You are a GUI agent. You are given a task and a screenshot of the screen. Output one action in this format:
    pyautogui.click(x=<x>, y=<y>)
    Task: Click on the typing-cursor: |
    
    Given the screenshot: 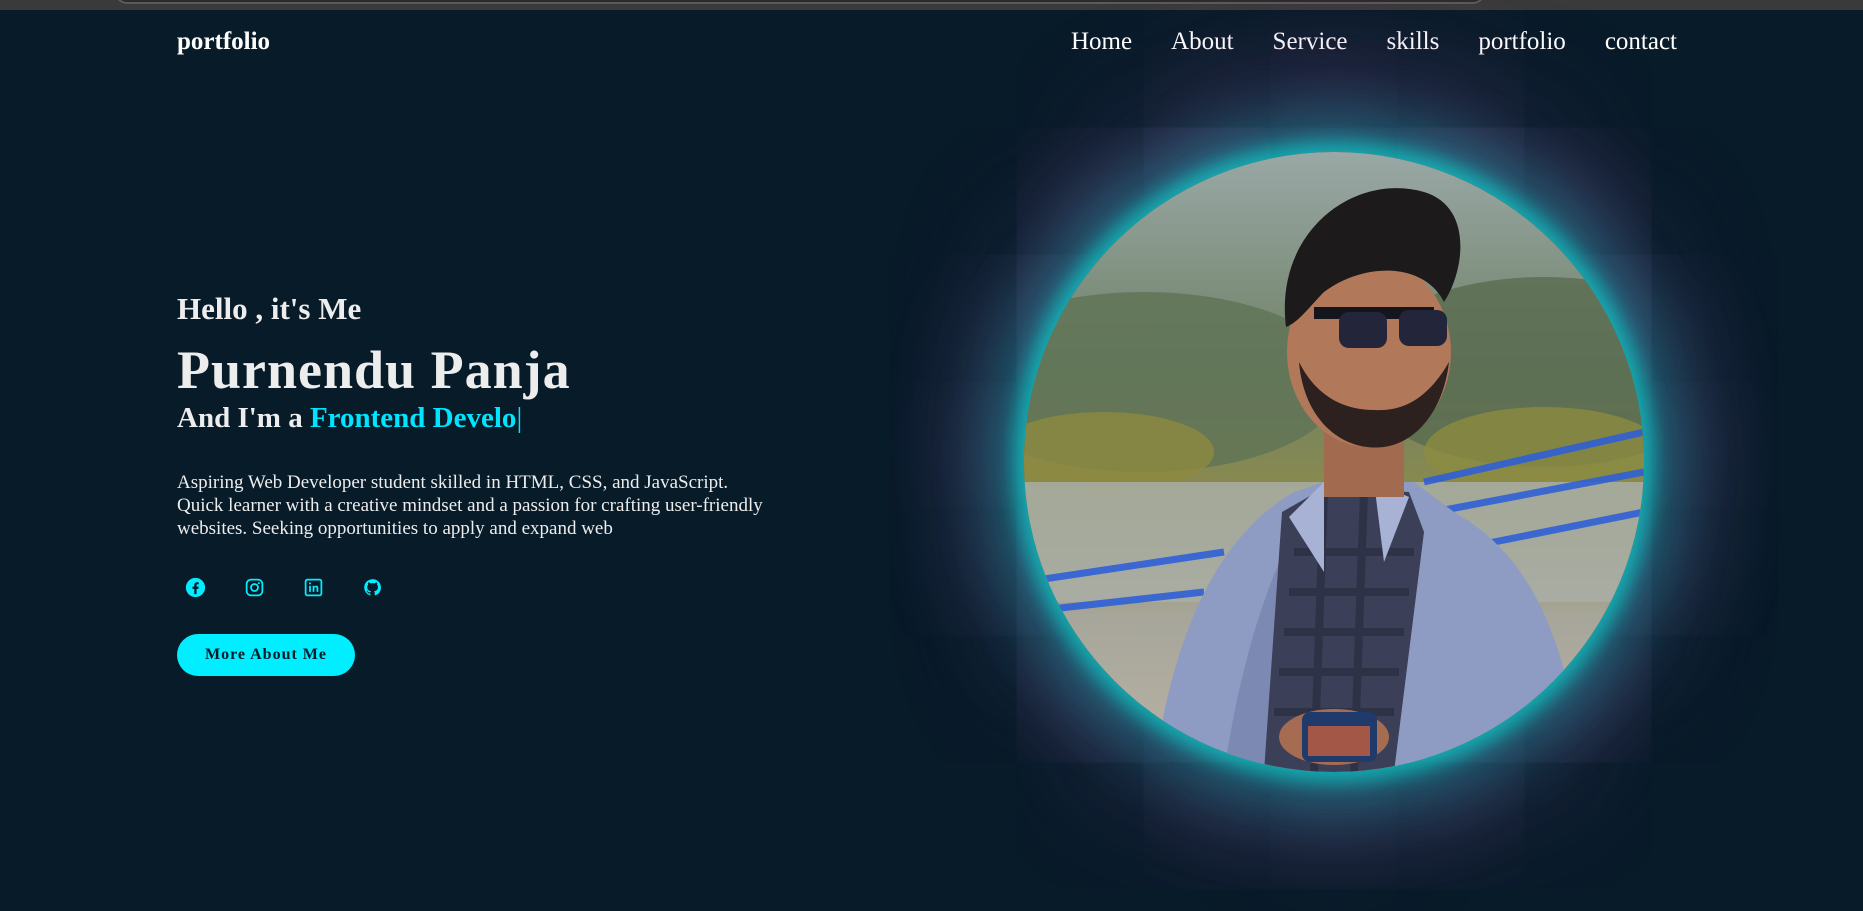 What is the action you would take?
    pyautogui.click(x=519, y=417)
    